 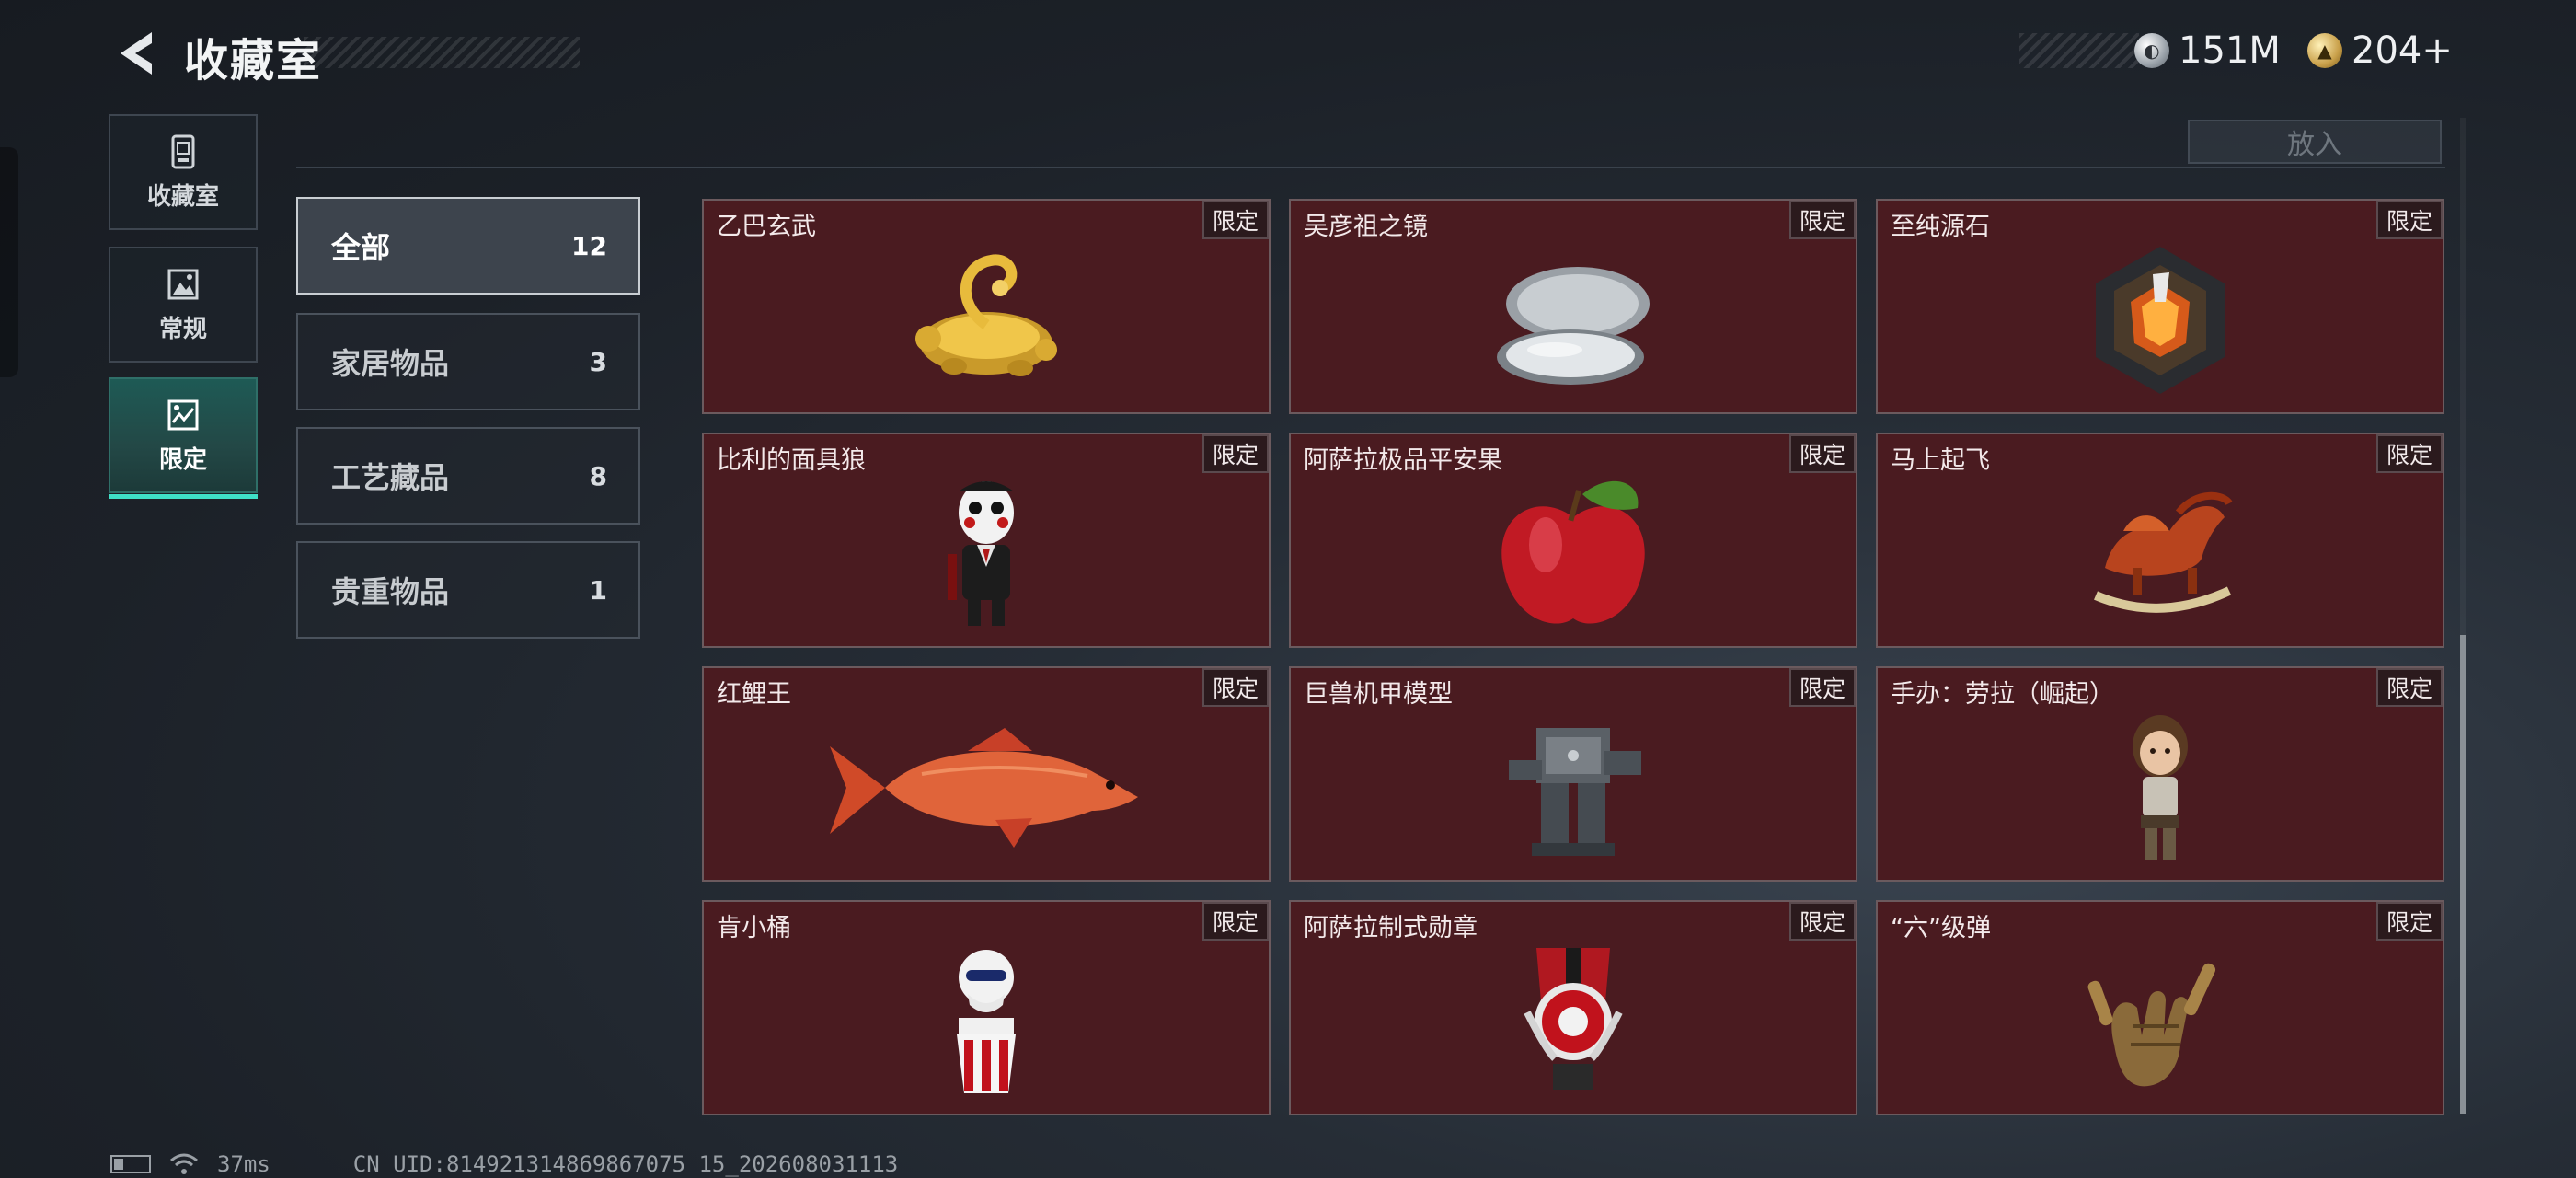 I want to click on category-craft-collectibles: 工艺藏品 8, so click(x=468, y=476).